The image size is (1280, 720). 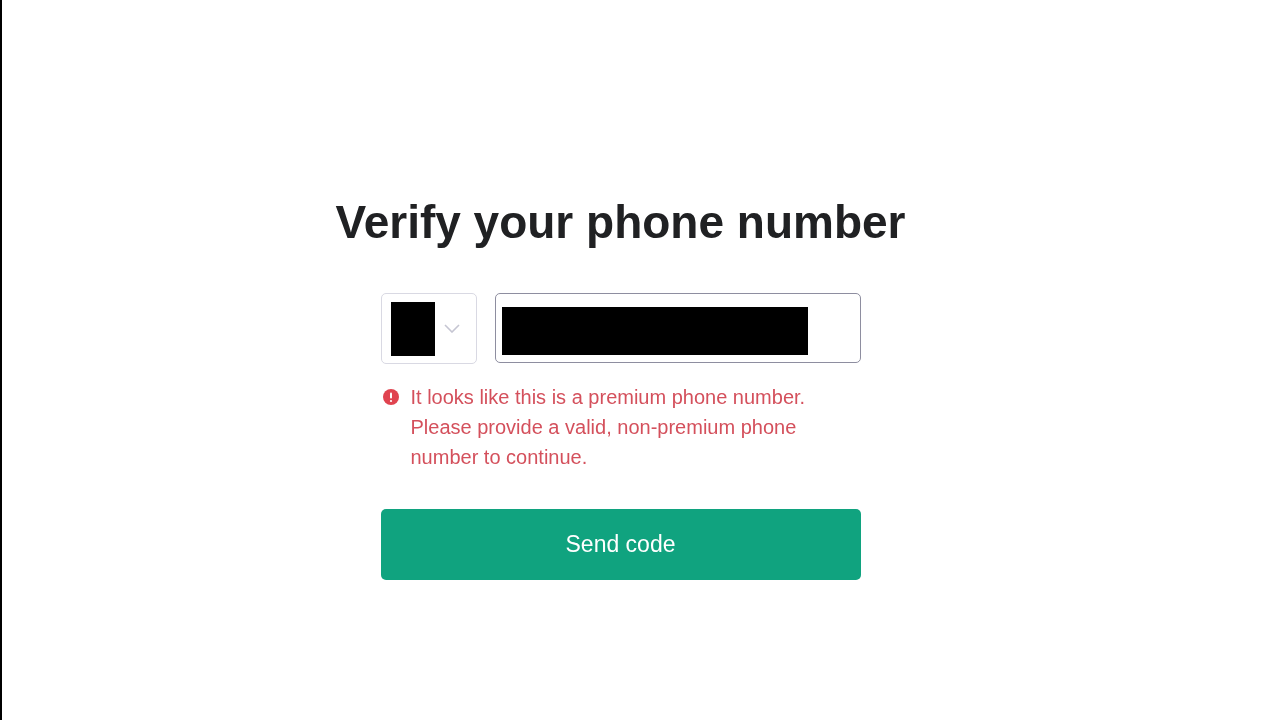 What do you see at coordinates (677, 328) in the screenshot?
I see `phone-input-field` at bounding box center [677, 328].